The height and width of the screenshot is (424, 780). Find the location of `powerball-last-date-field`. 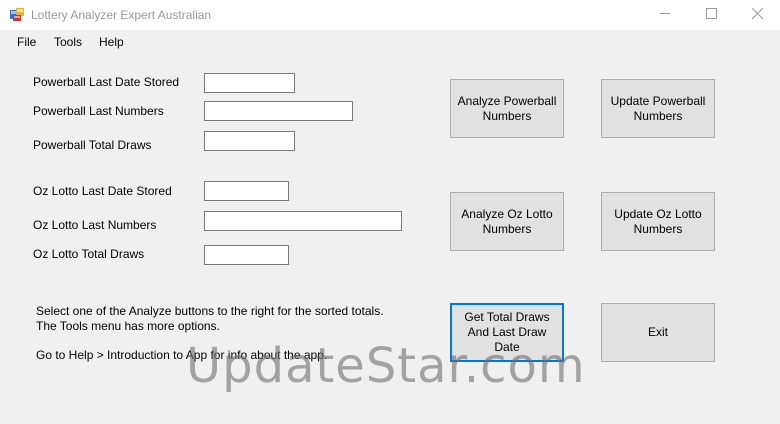

powerball-last-date-field is located at coordinates (249, 83).